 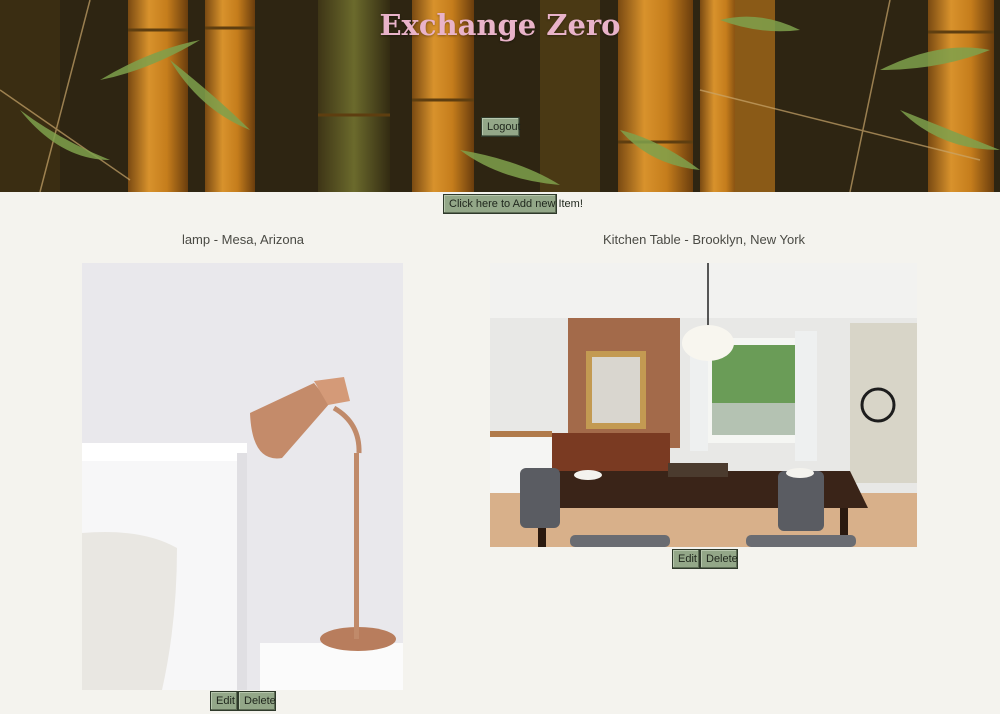 I want to click on item-title-lamp: lamp - Mesa, Arizona, so click(x=243, y=239).